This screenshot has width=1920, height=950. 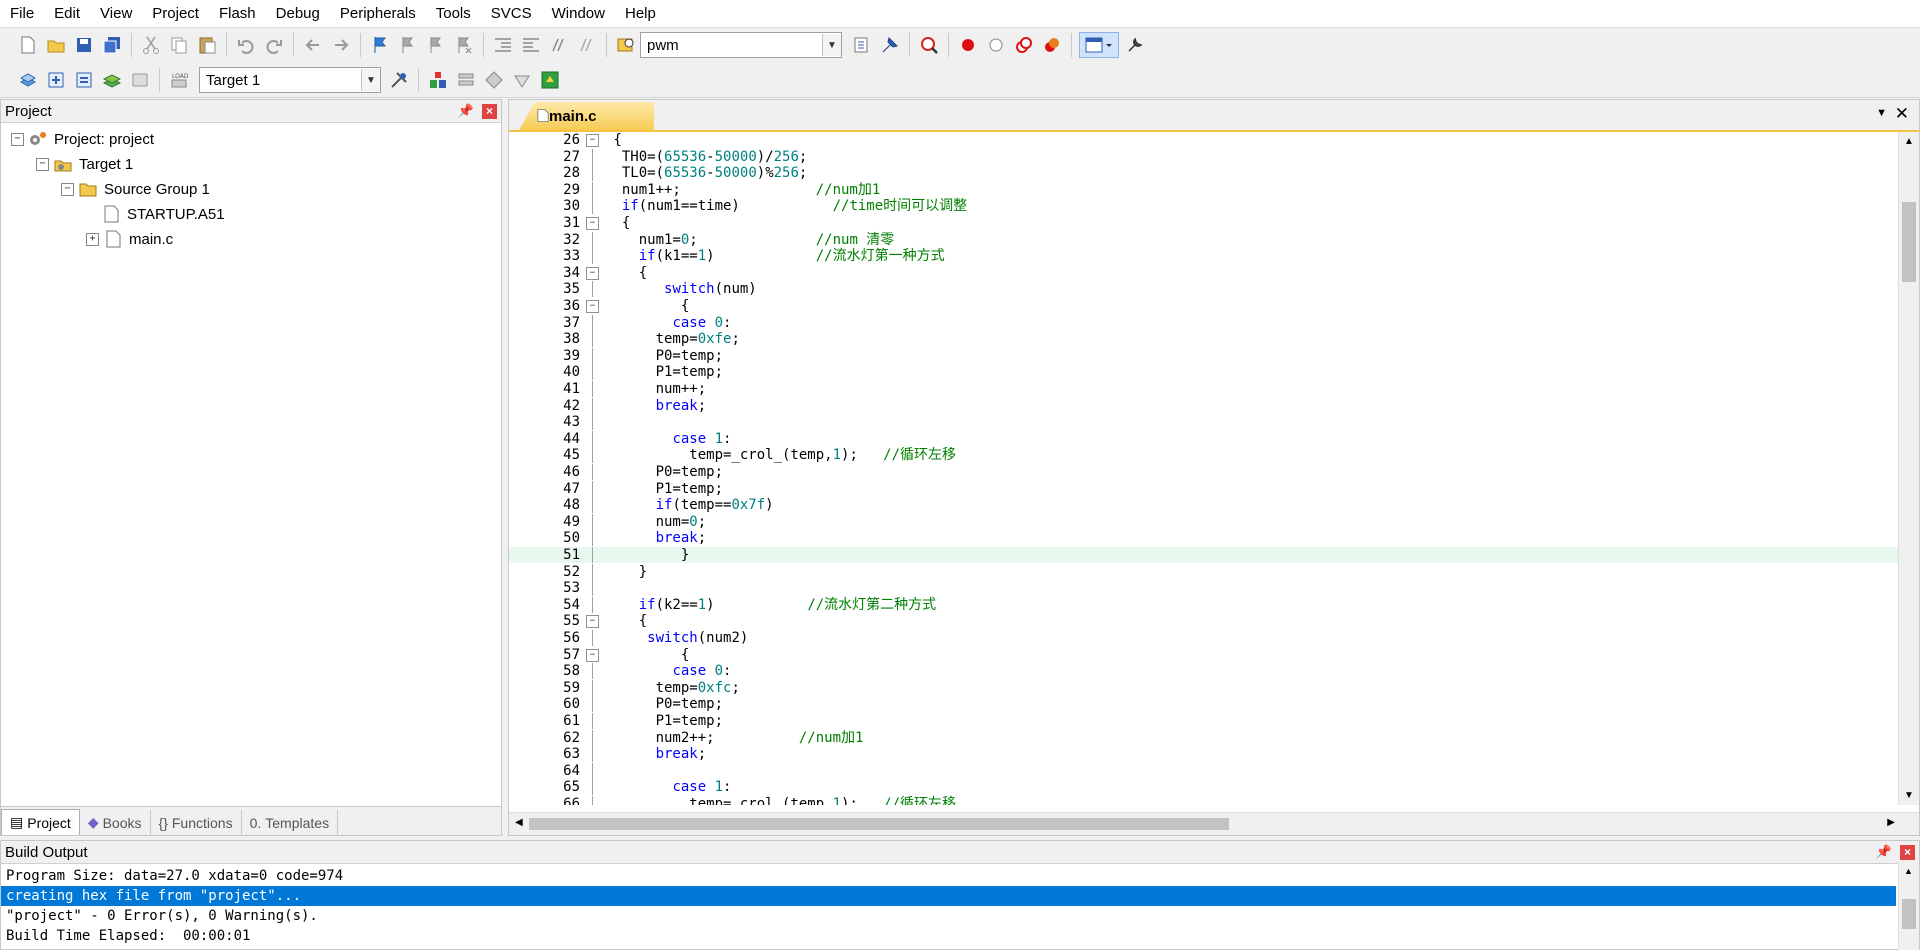 I want to click on code-line: 61 P1=temp;, so click(x=1205, y=721).